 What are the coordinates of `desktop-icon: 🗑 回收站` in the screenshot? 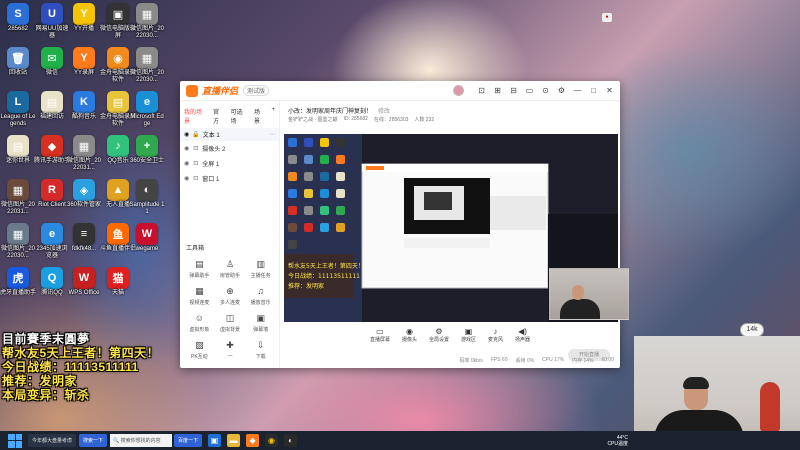 It's located at (18, 62).